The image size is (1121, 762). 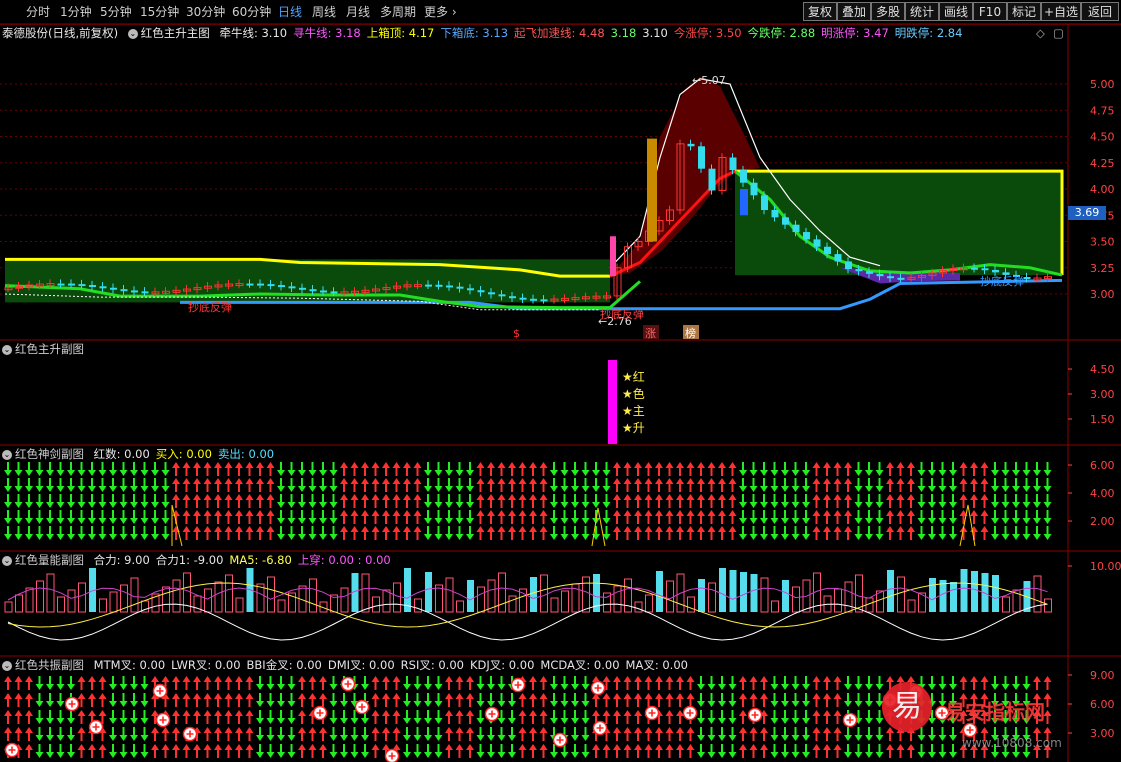 I want to click on sub2-tick: 2.00, so click(x=1102, y=521).